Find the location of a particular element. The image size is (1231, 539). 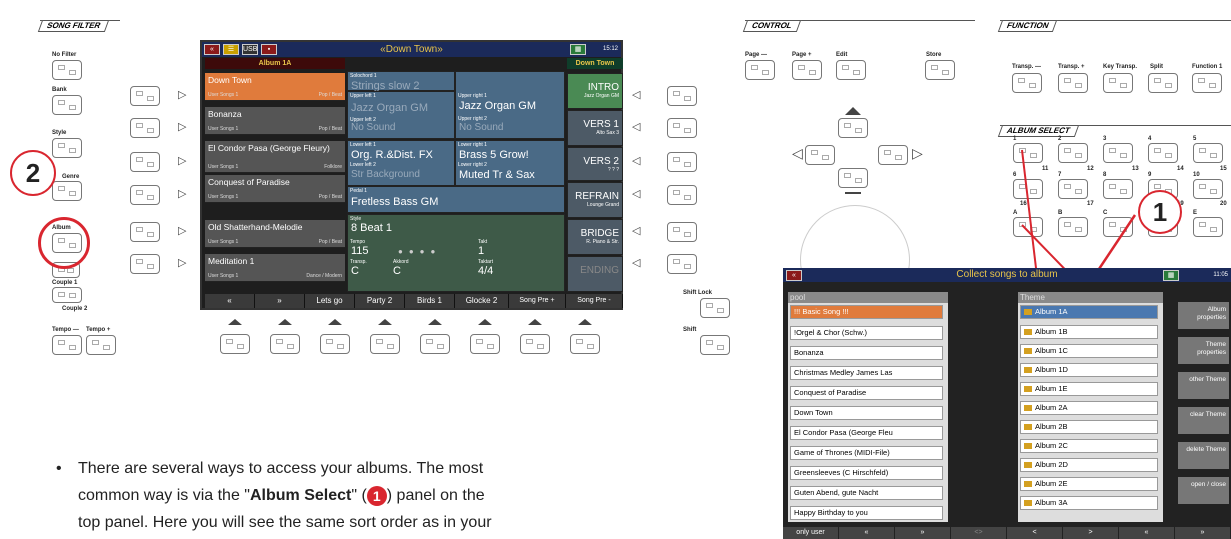

open-close-button: open / close is located at coordinates (1203, 491).